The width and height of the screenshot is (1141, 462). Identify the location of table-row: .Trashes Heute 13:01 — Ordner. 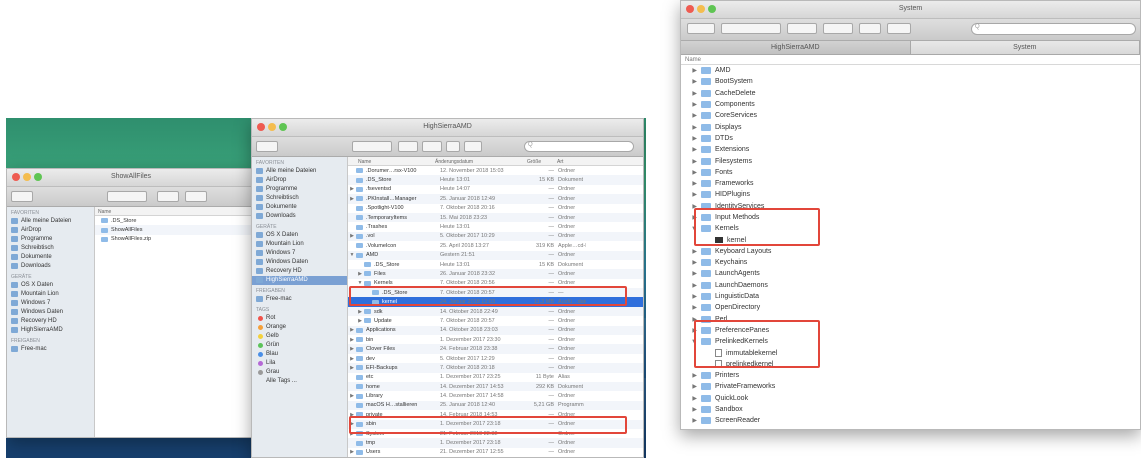
(495, 226).